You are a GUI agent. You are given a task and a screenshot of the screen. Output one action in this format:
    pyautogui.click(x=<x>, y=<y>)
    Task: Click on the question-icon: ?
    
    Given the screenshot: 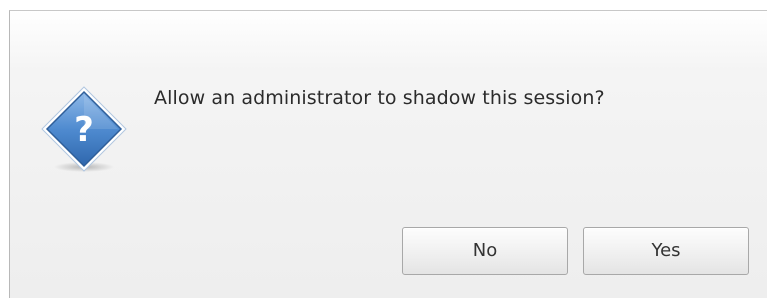 What is the action you would take?
    pyautogui.click(x=84, y=129)
    